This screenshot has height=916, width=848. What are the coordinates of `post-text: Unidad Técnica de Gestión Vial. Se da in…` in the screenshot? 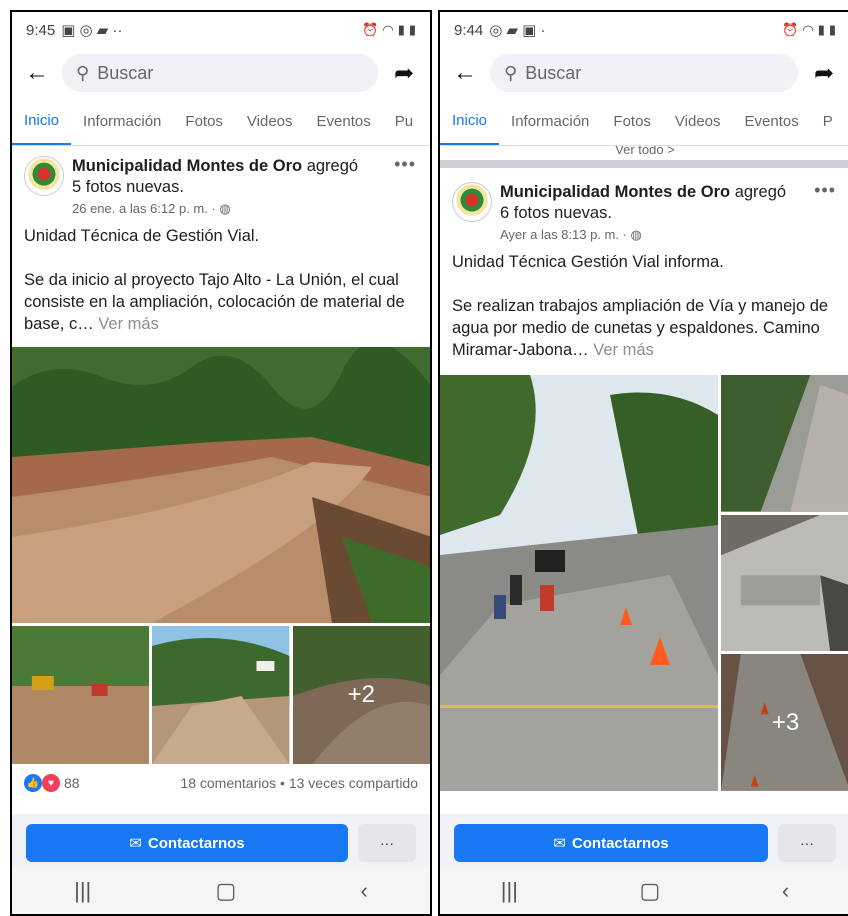 It's located at (221, 283).